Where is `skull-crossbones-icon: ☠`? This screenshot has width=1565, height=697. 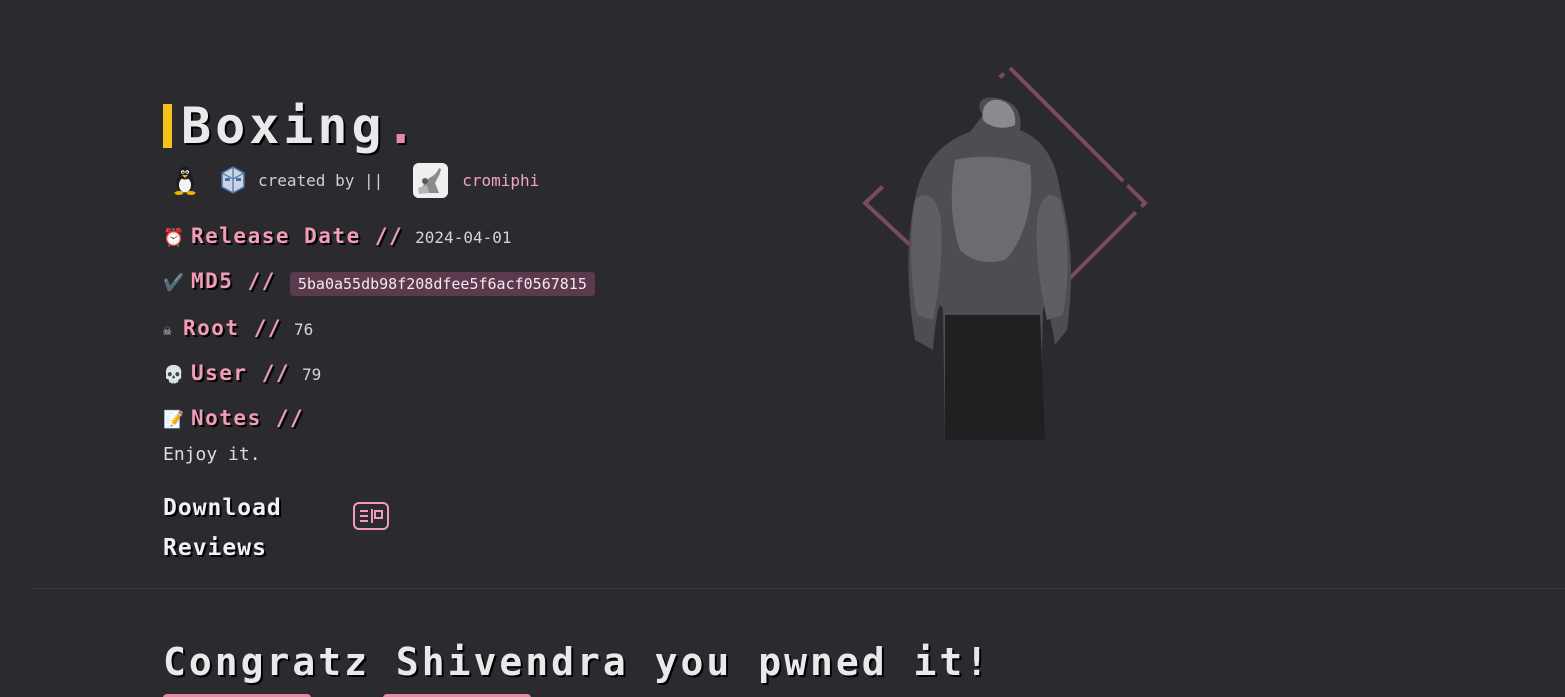 skull-crossbones-icon: ☠ is located at coordinates (167, 331).